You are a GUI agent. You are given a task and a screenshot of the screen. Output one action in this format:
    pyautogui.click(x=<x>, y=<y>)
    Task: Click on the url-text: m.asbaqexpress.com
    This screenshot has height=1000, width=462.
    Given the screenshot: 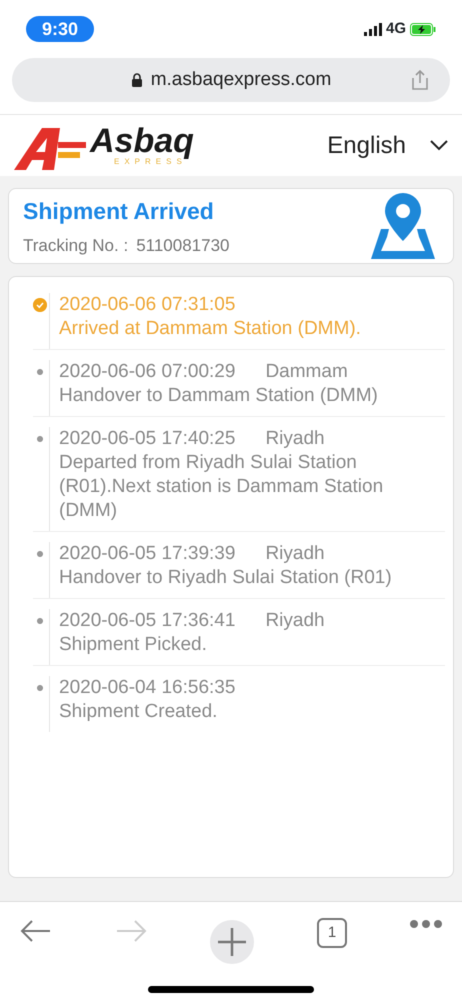 What is the action you would take?
    pyautogui.click(x=241, y=80)
    